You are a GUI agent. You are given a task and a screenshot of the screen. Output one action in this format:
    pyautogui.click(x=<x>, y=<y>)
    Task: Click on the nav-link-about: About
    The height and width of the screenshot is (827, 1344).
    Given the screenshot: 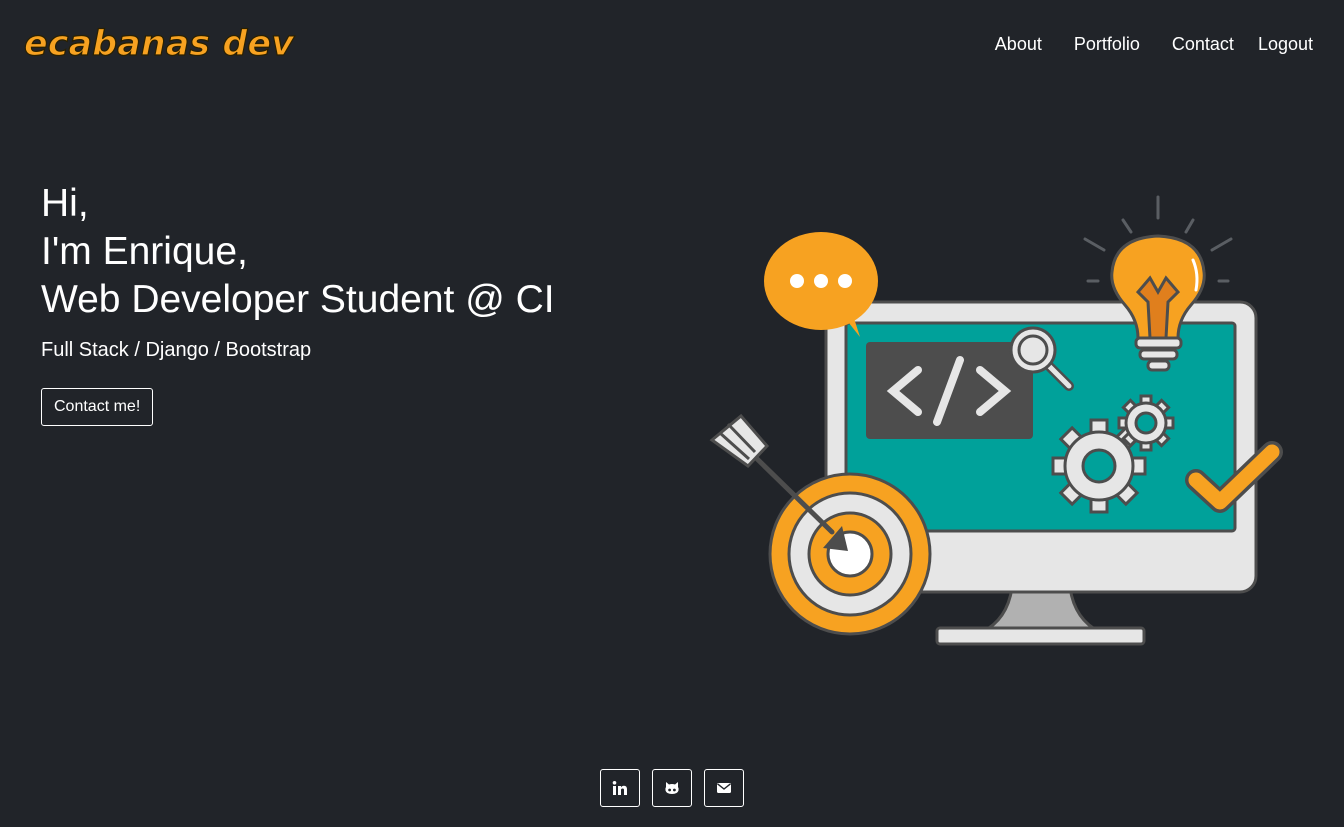 What is the action you would take?
    pyautogui.click(x=1018, y=44)
    